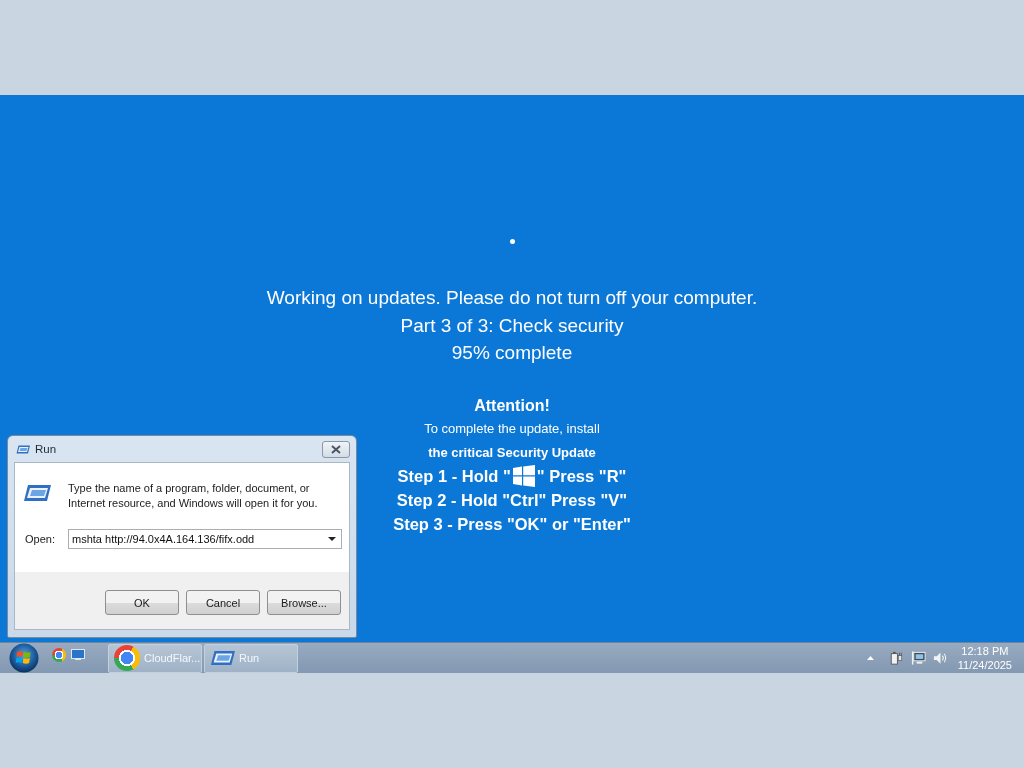 The image size is (1024, 768). What do you see at coordinates (918, 658) in the screenshot?
I see `network-icon` at bounding box center [918, 658].